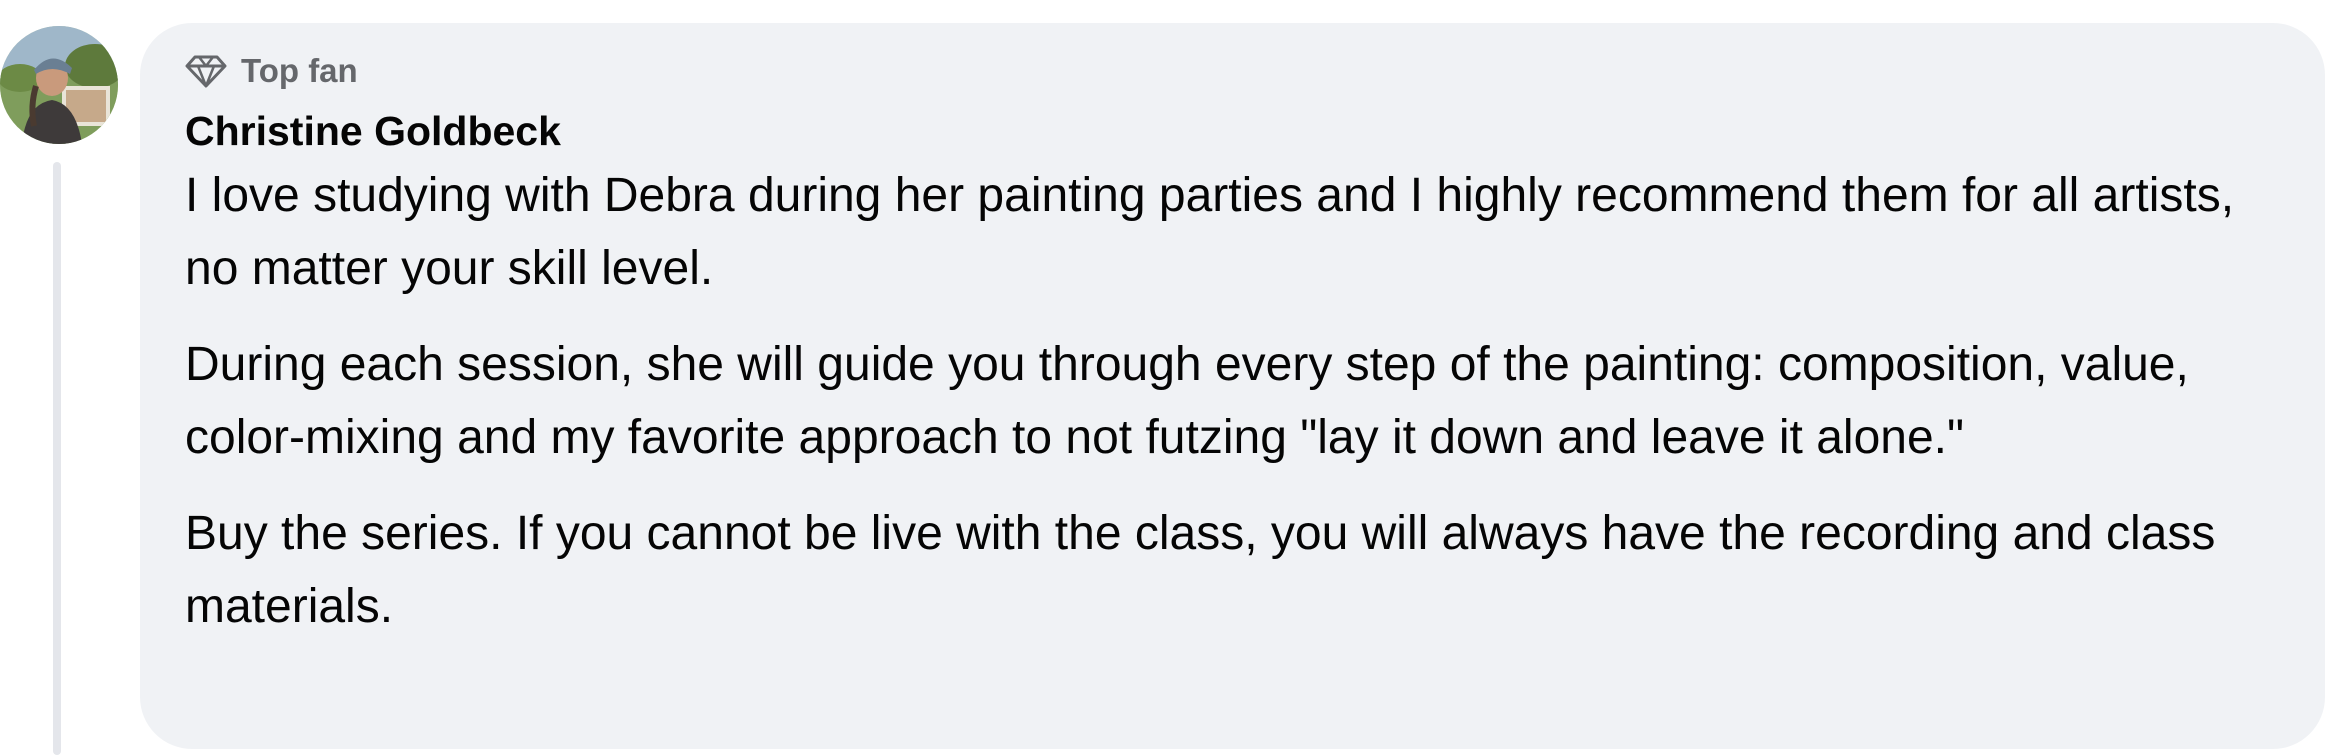 The image size is (2340, 755). Describe the element at coordinates (299, 70) in the screenshot. I see `badge-label: Top fan` at that location.